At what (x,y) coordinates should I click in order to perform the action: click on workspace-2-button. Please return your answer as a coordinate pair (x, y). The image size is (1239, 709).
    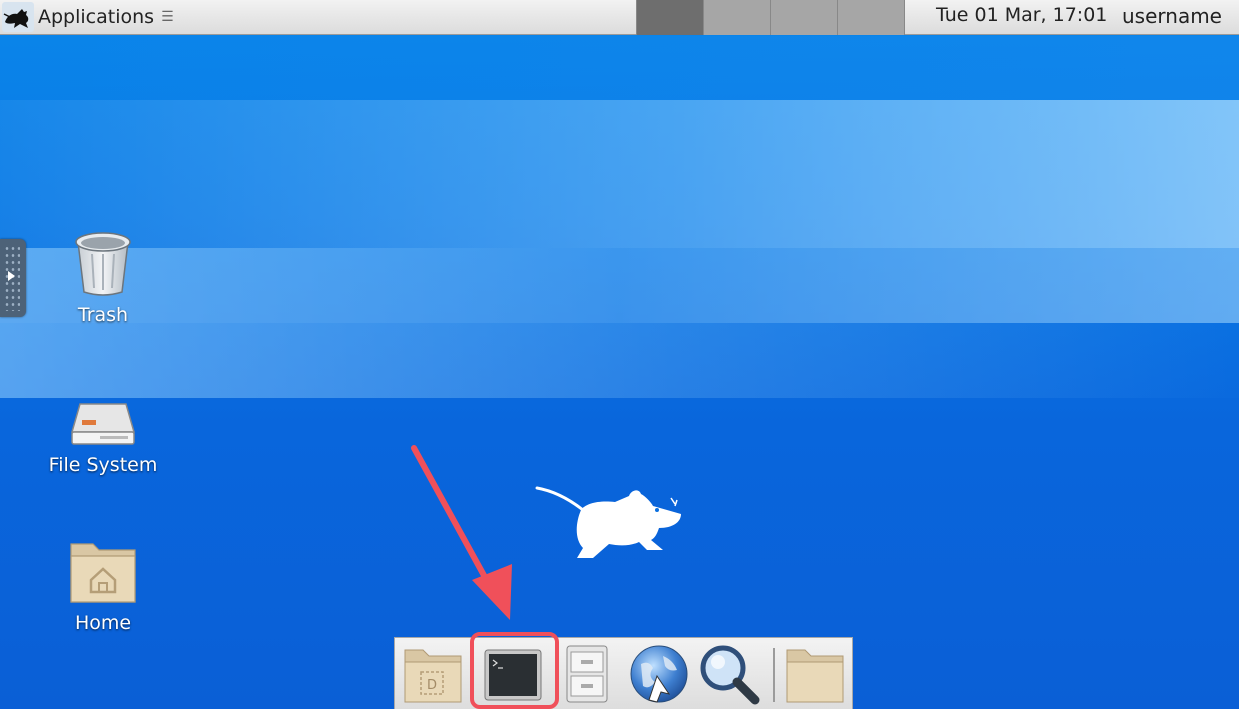
    Looking at the image, I should click on (736, 17).